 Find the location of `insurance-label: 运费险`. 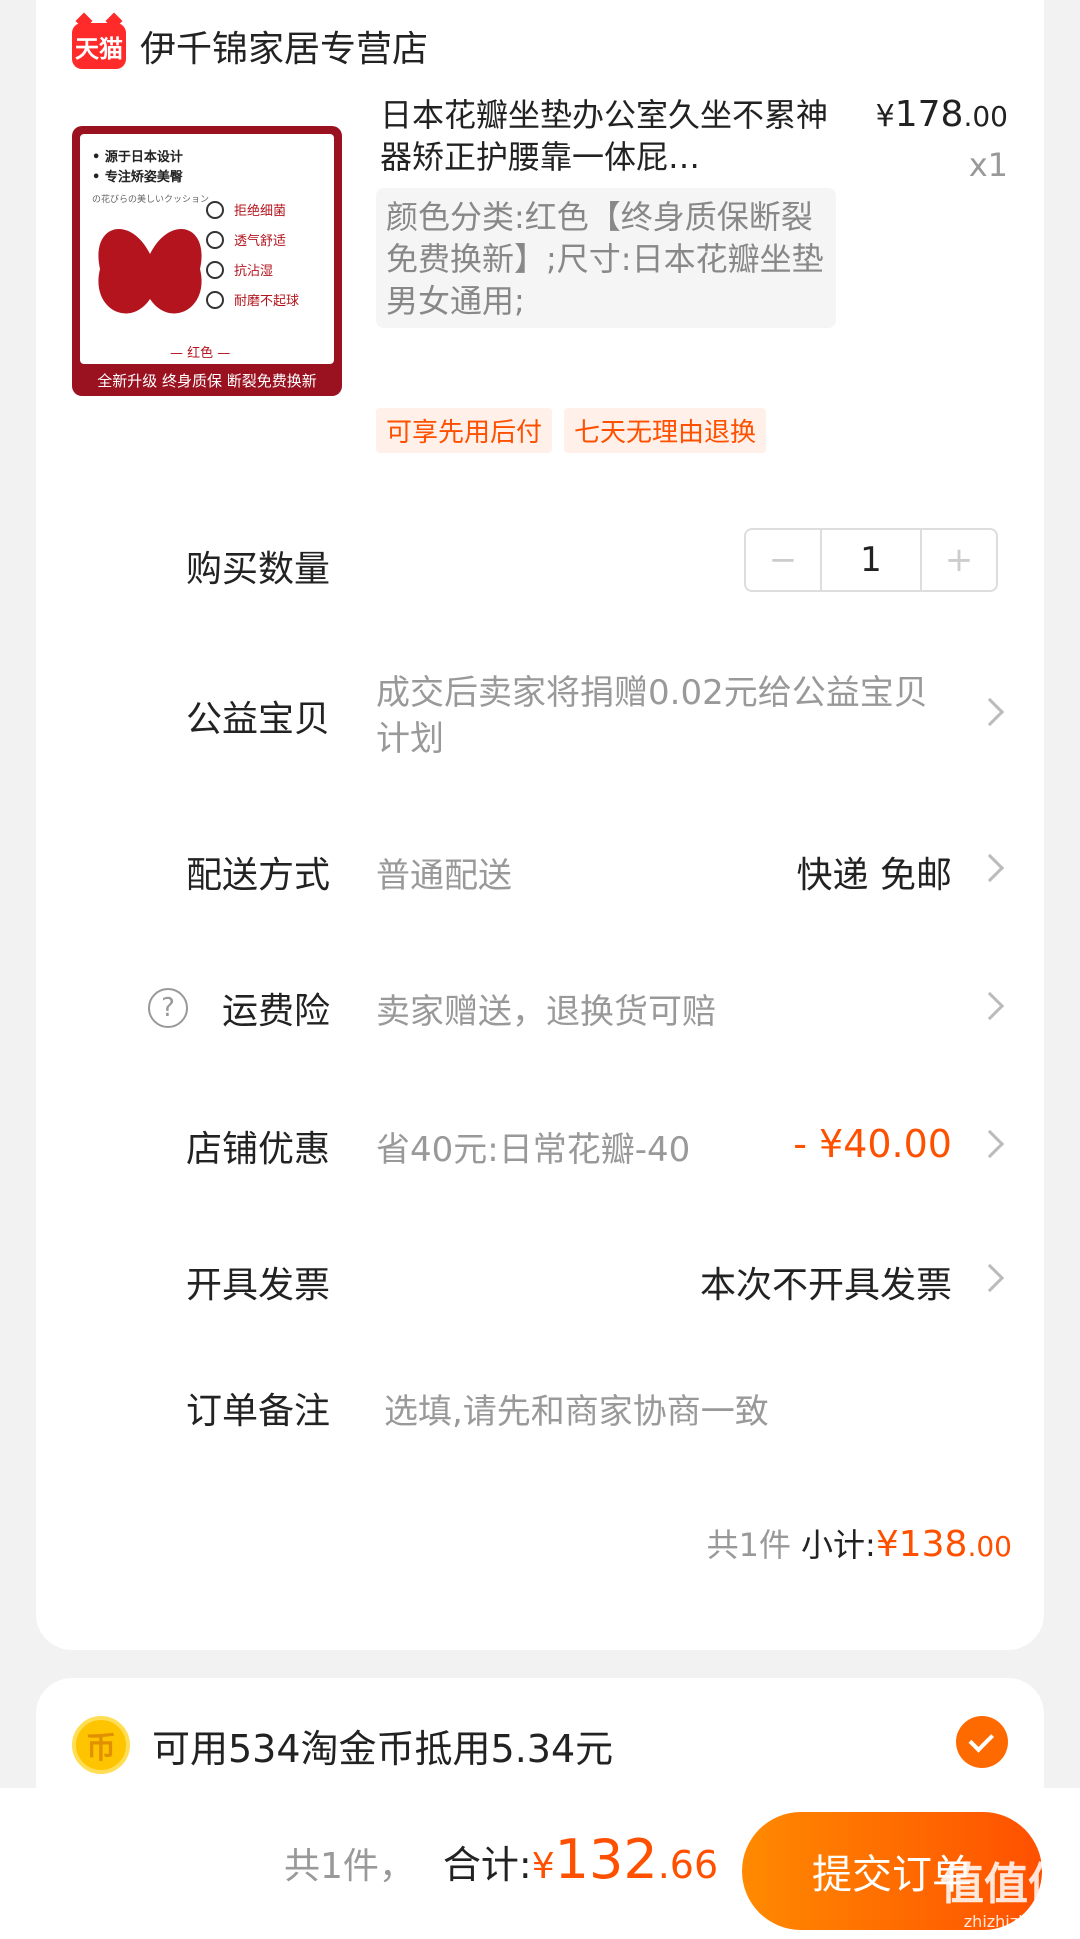

insurance-label: 运费险 is located at coordinates (276, 1011).